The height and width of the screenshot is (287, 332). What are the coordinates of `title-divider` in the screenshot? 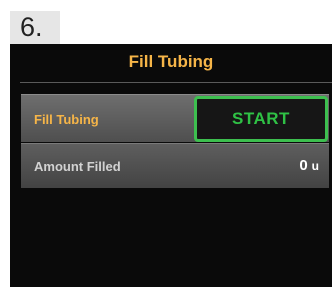 It's located at (176, 82).